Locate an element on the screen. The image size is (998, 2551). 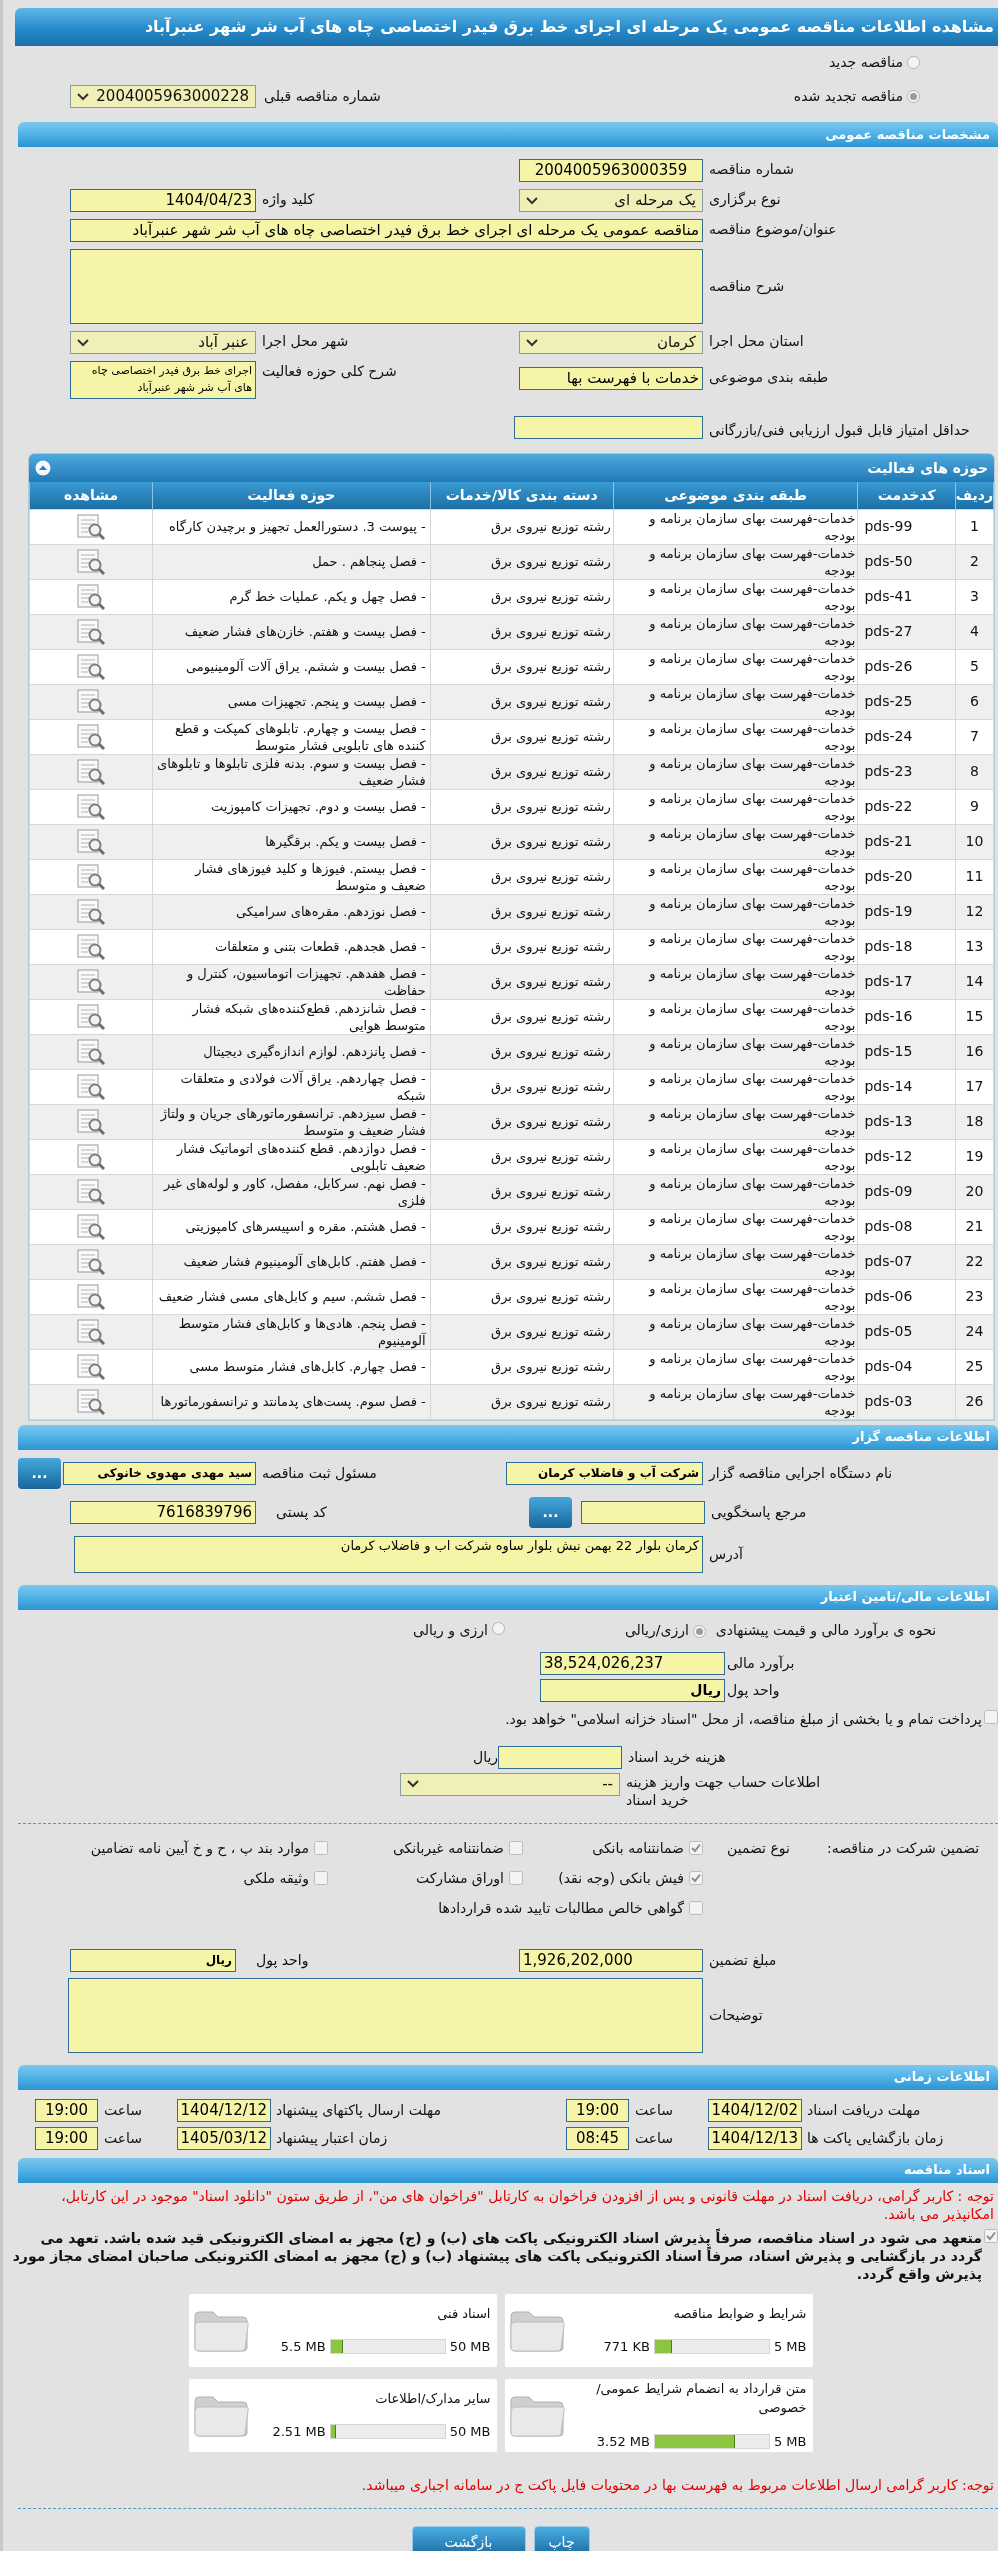
account-select: -- is located at coordinates (510, 1784).